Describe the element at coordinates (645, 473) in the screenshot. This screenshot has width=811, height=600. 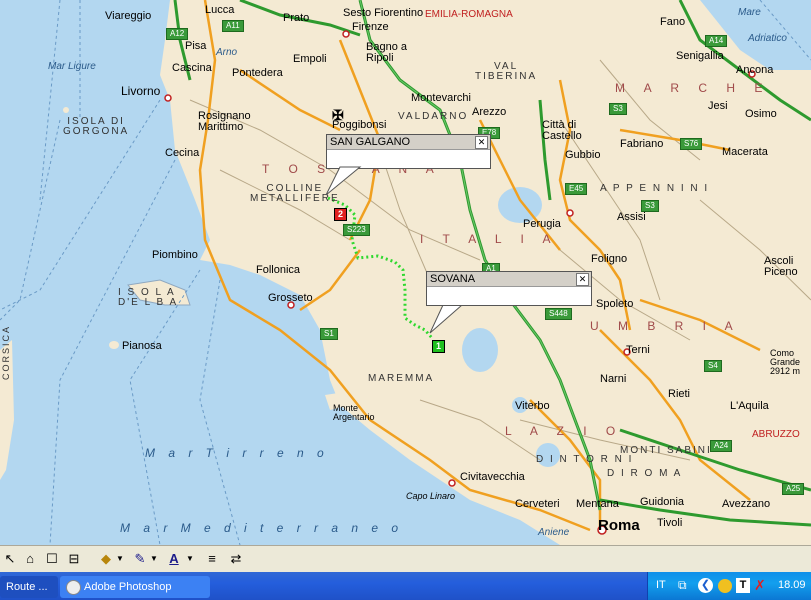
I see `region-roma-area: D I R O M A` at that location.